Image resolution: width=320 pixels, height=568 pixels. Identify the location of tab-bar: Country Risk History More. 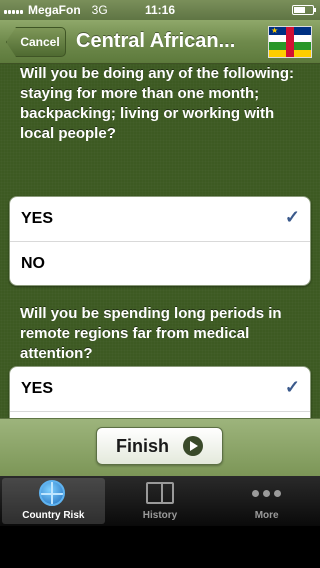
(160, 501).